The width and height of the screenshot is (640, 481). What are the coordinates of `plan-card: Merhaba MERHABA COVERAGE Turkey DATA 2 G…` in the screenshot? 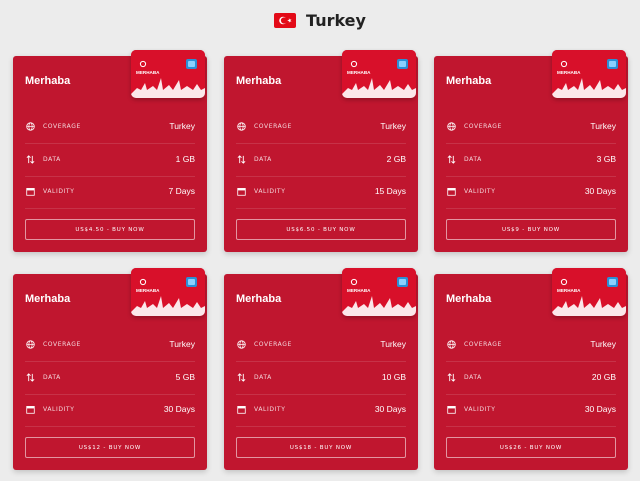 It's located at (321, 151).